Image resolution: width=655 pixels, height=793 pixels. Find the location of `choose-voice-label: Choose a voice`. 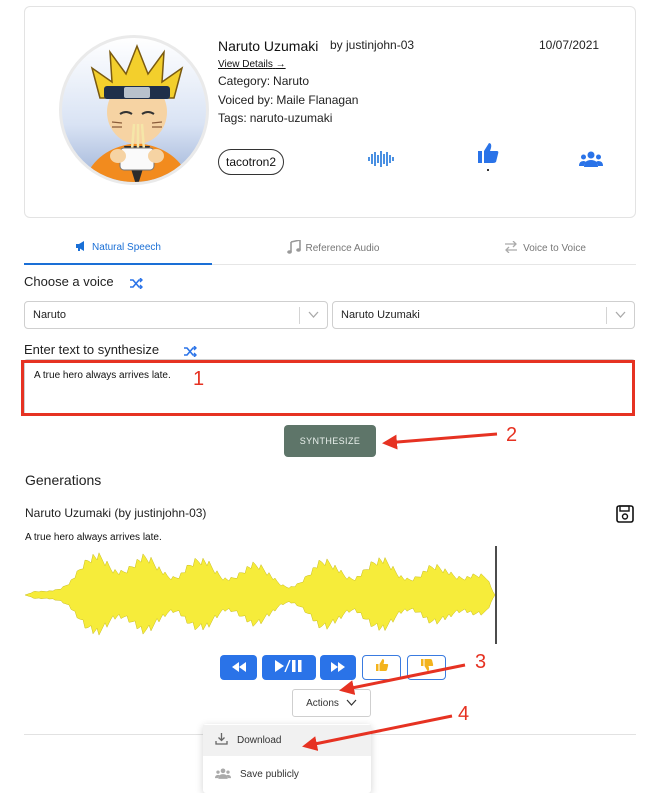

choose-voice-label: Choose a voice is located at coordinates (69, 281).